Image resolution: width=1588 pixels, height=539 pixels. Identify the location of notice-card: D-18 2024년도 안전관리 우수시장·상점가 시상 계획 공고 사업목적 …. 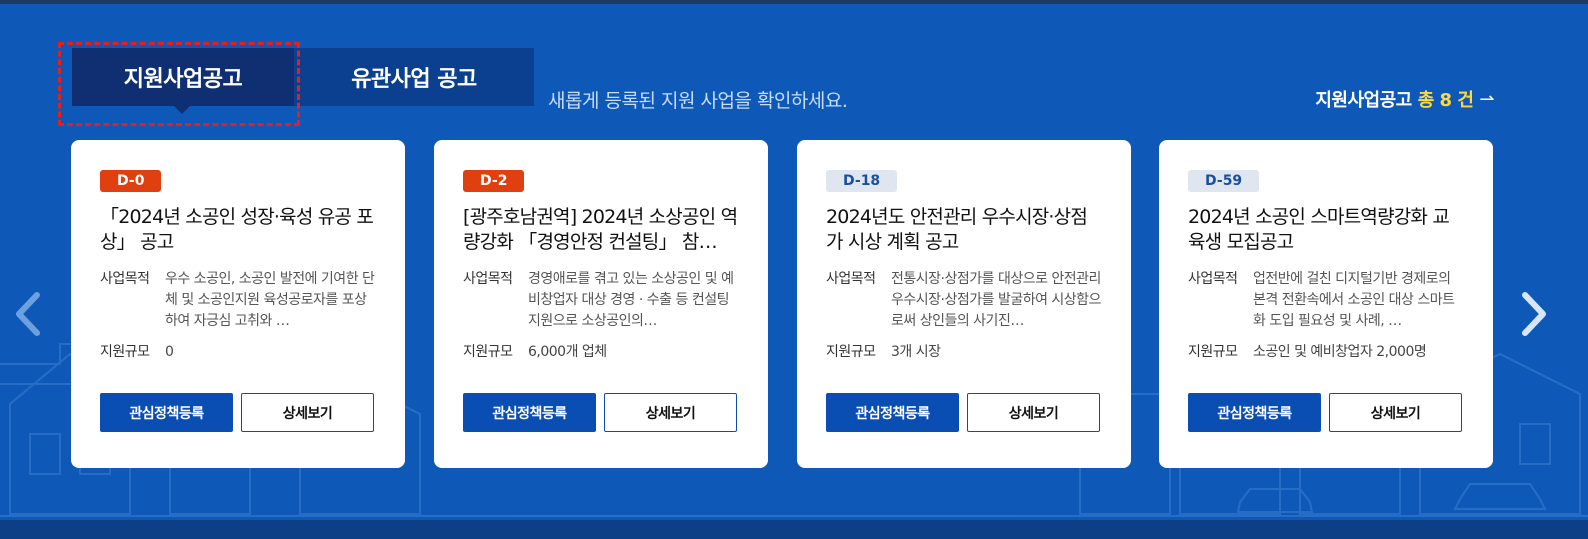
(964, 304).